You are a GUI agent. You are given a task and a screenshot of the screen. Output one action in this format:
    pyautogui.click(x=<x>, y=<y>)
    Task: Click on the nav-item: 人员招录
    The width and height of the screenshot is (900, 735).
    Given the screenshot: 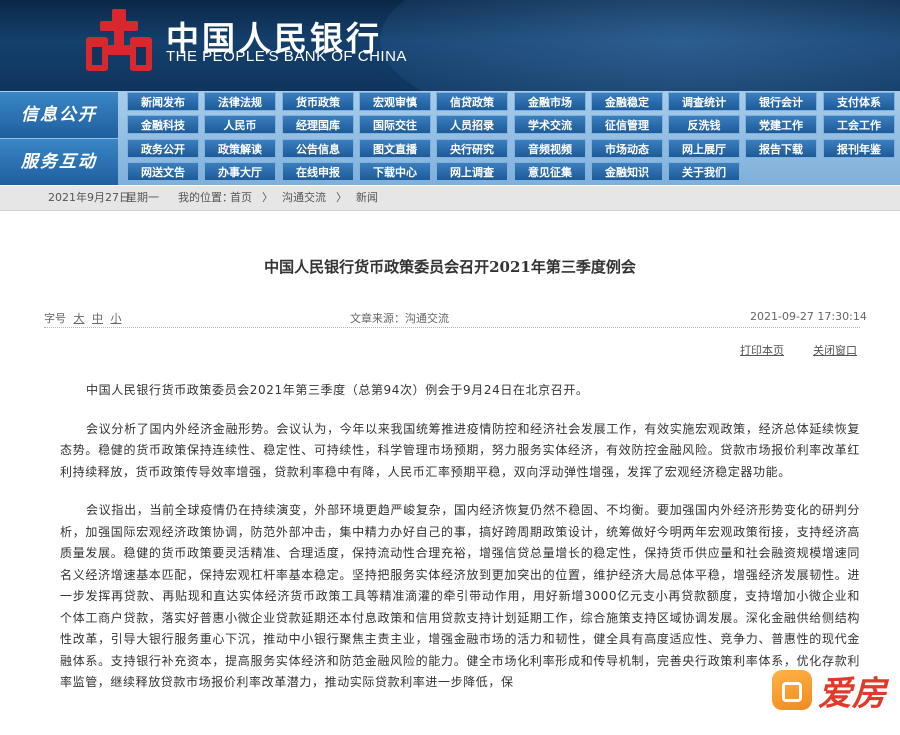 What is the action you would take?
    pyautogui.click(x=472, y=124)
    